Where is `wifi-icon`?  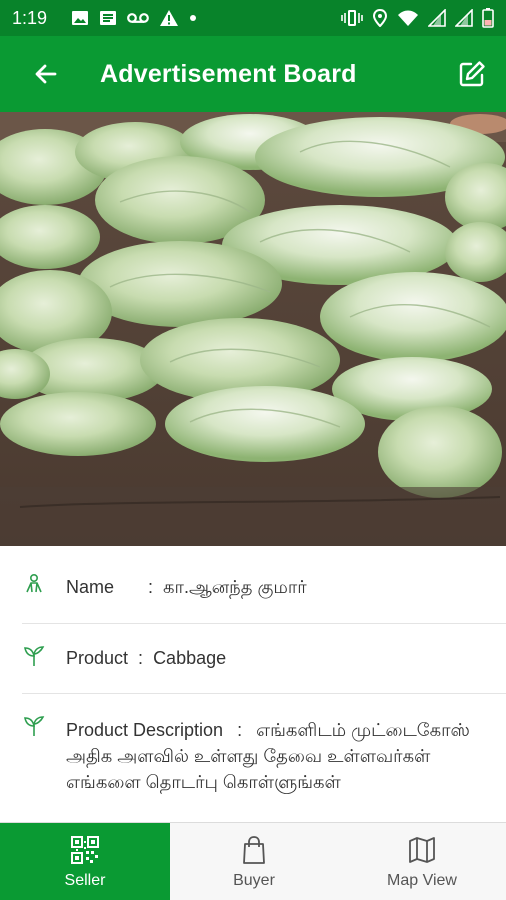
wifi-icon is located at coordinates (408, 18).